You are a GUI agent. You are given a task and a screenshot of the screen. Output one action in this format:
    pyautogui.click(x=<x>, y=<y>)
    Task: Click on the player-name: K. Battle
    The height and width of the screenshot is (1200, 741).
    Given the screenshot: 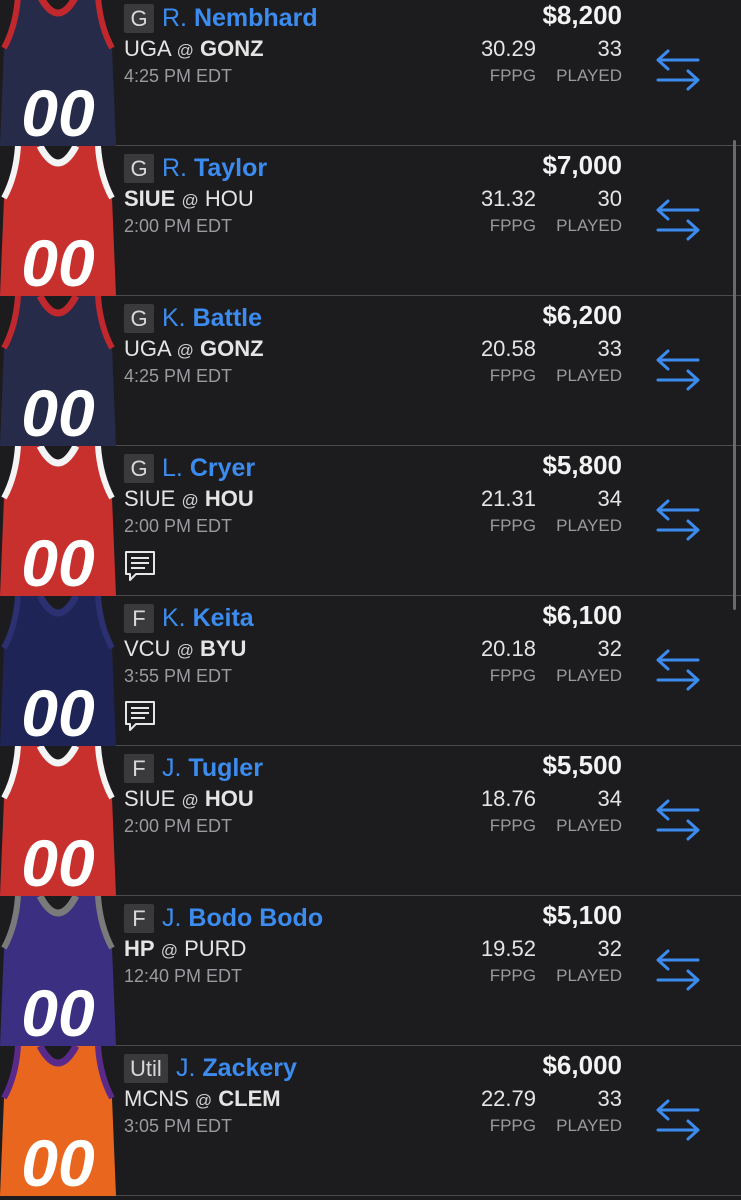 What is the action you would take?
    pyautogui.click(x=212, y=318)
    